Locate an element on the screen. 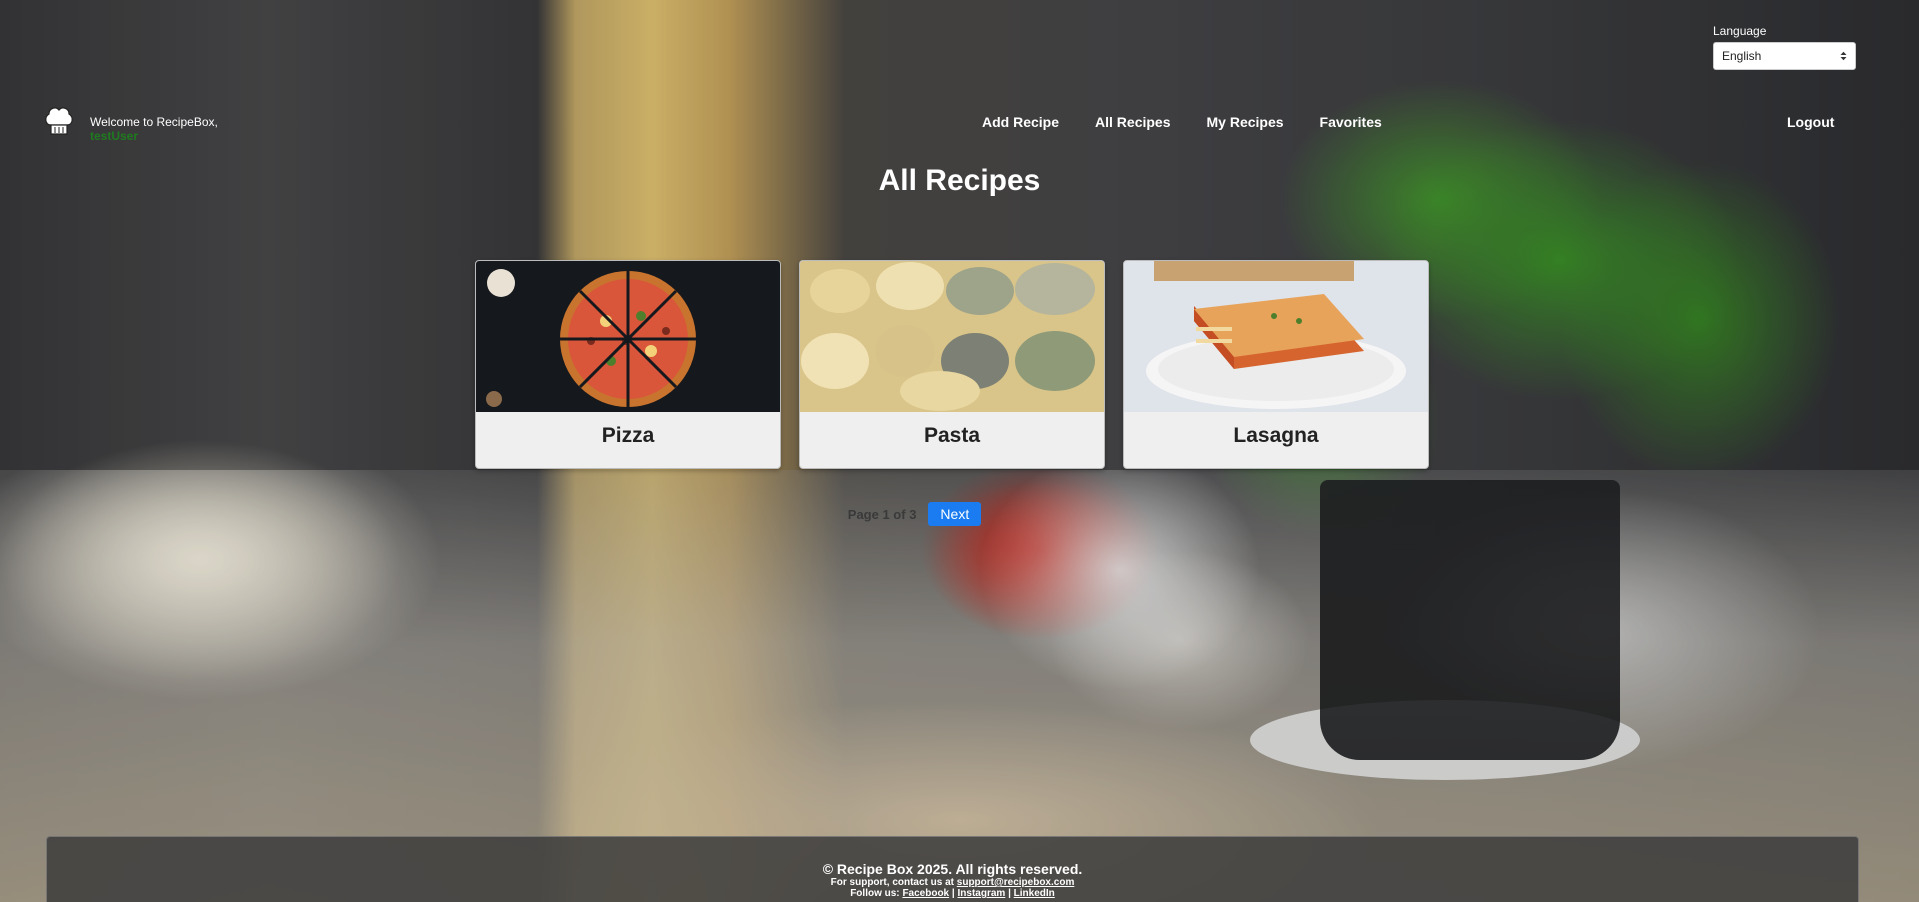 This screenshot has width=1919, height=902. linkedin-link: LinkedIn is located at coordinates (1034, 893).